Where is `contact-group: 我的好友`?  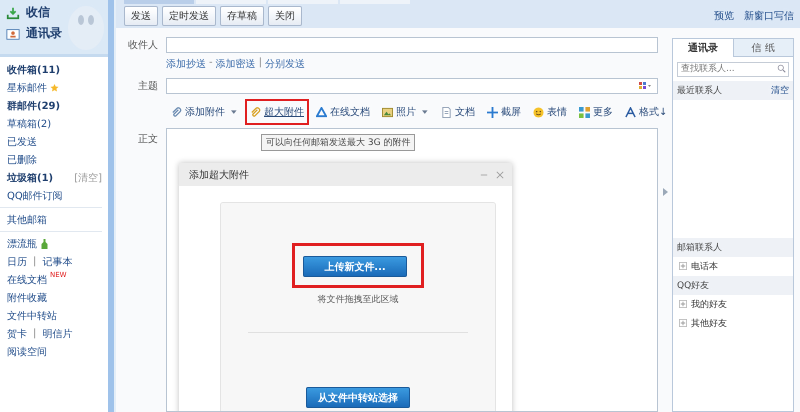 contact-group: 我的好友 is located at coordinates (709, 304).